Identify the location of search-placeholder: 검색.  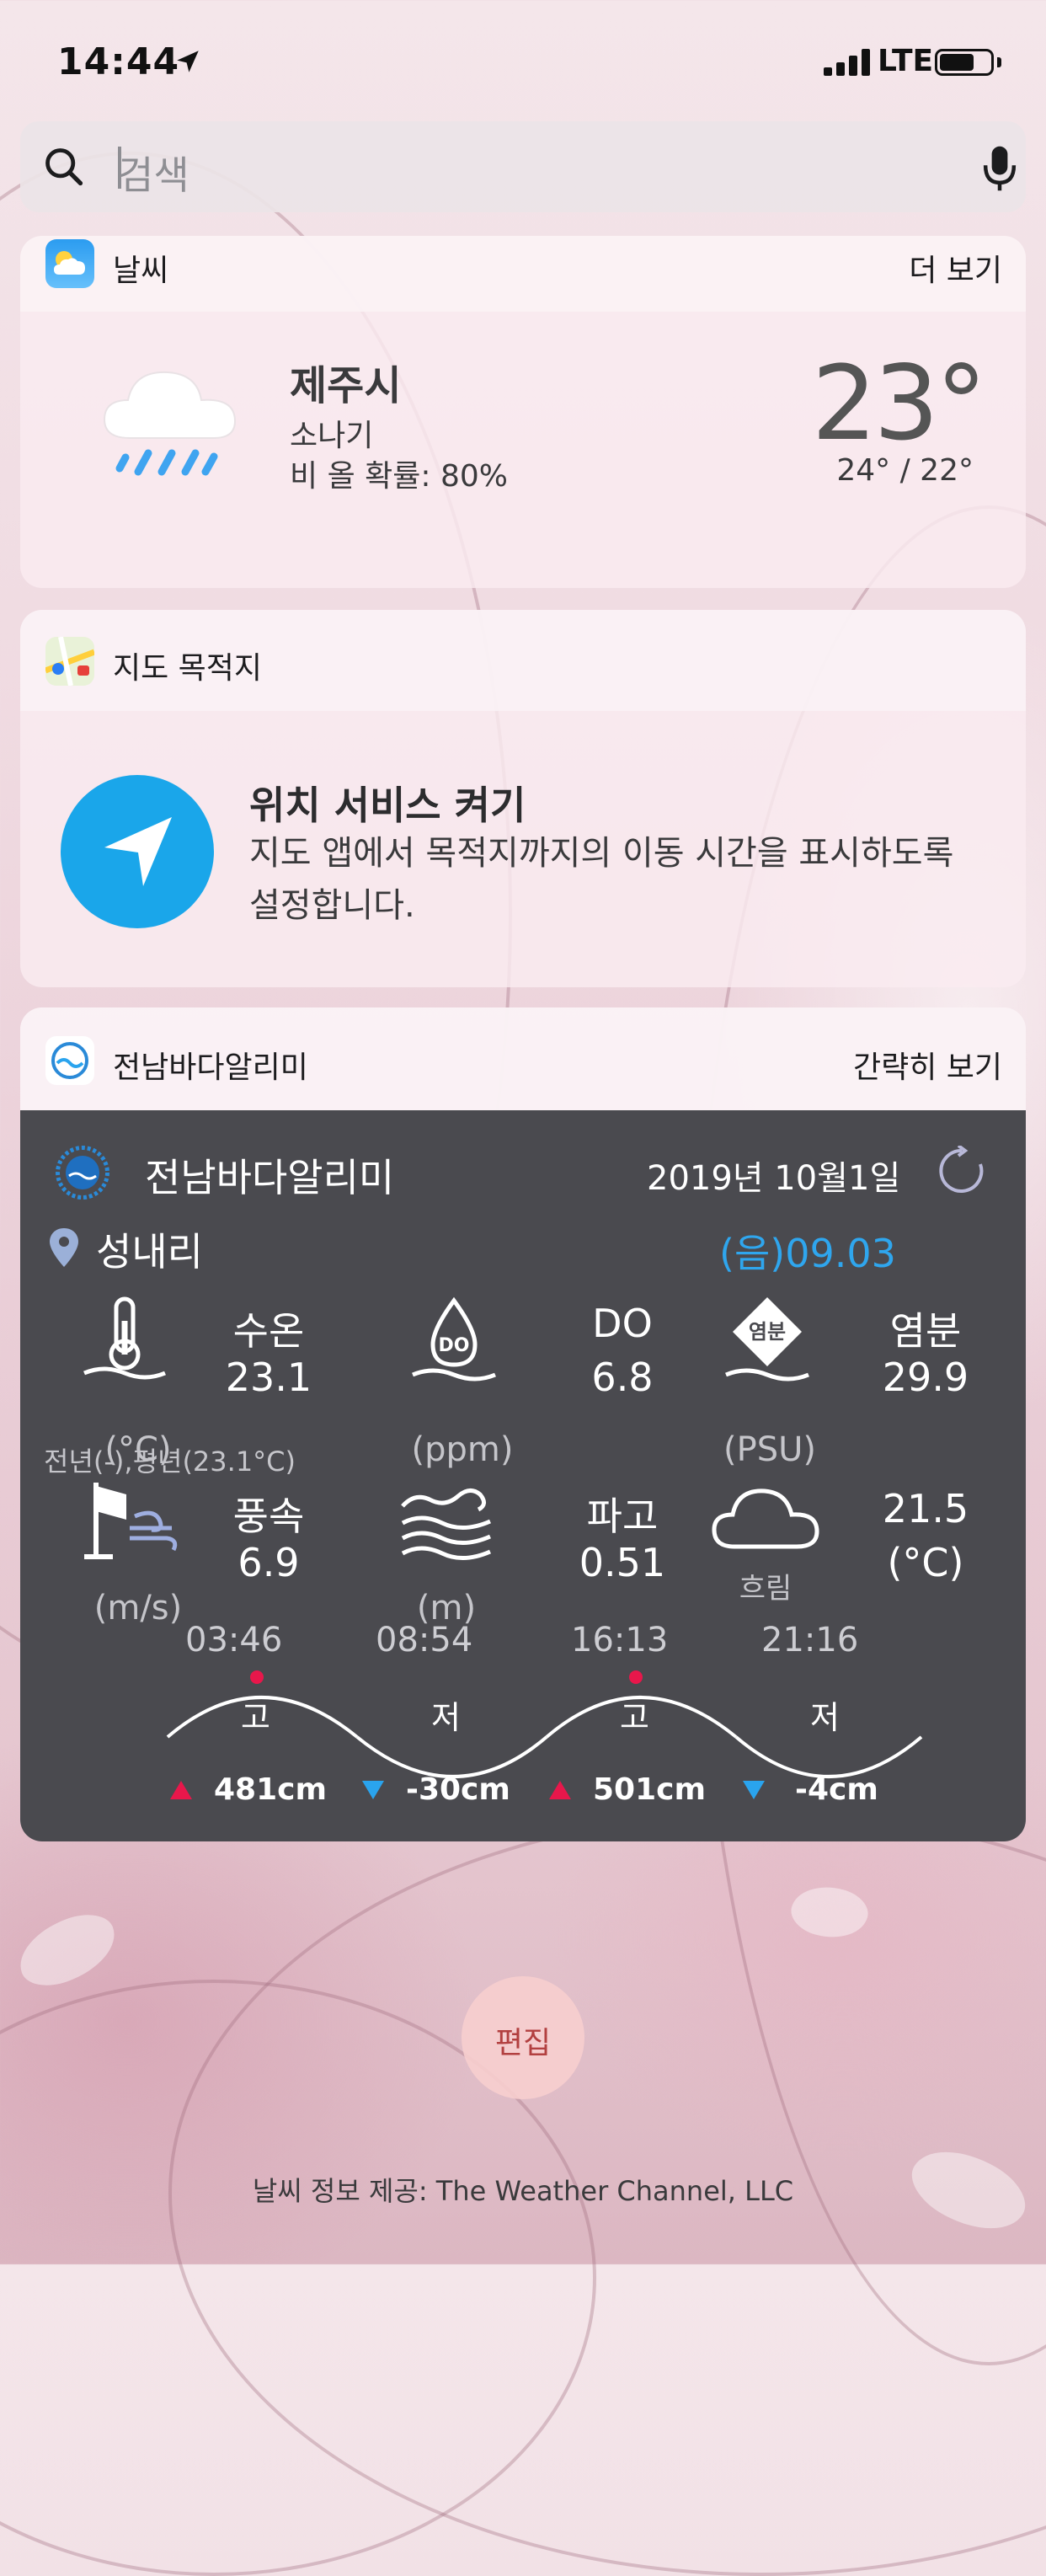
(153, 175).